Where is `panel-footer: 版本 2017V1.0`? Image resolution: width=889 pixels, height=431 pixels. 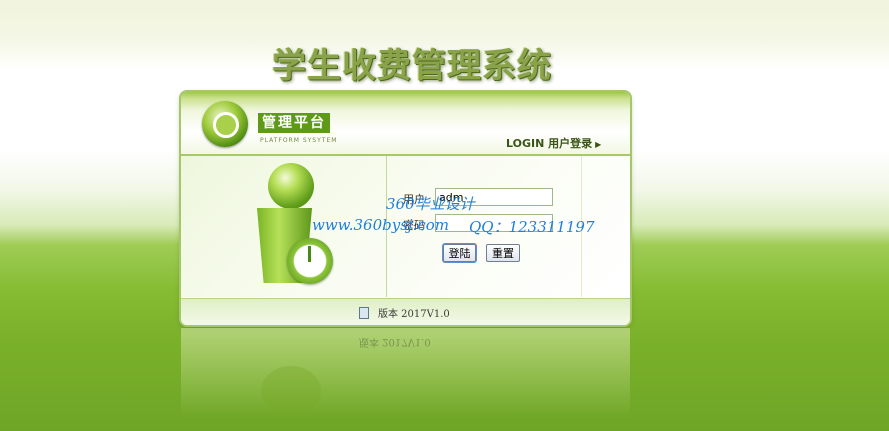
panel-footer: 版本 2017V1.0 is located at coordinates (405, 311).